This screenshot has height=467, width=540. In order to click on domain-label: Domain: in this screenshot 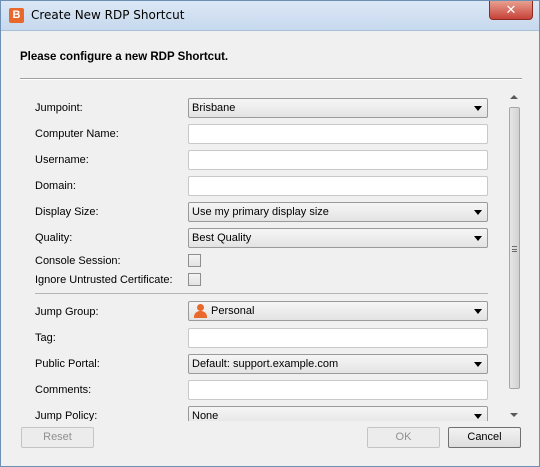, I will do `click(55, 186)`.